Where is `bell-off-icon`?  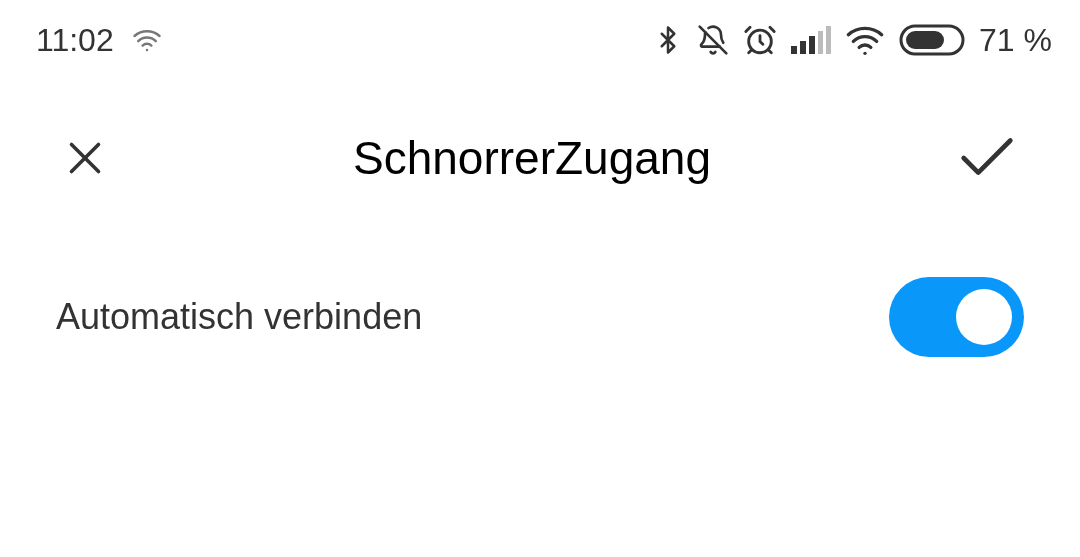 bell-off-icon is located at coordinates (713, 40).